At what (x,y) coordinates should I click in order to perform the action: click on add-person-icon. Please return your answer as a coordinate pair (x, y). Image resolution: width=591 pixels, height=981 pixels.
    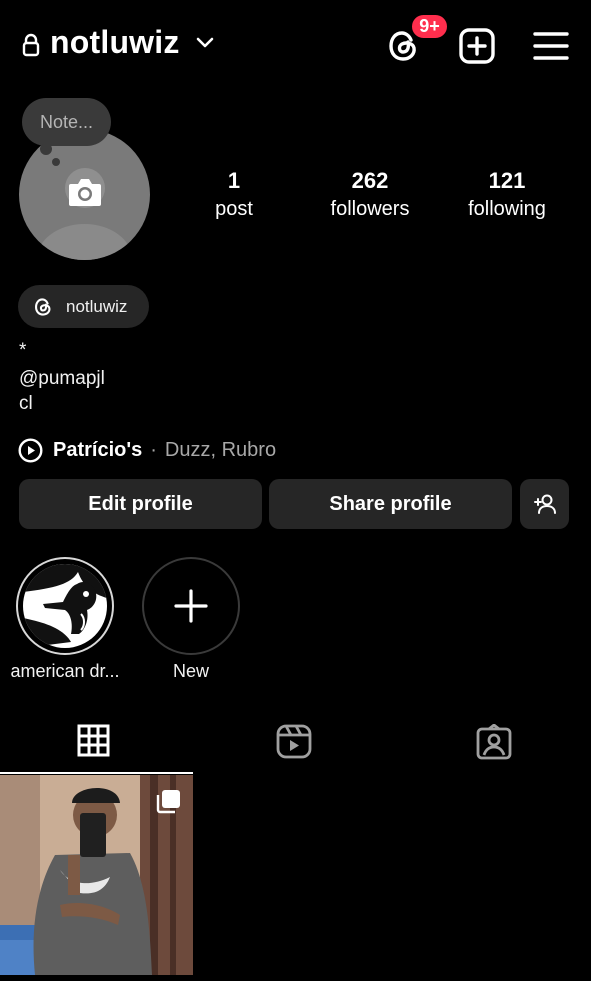
    Looking at the image, I should click on (544, 504).